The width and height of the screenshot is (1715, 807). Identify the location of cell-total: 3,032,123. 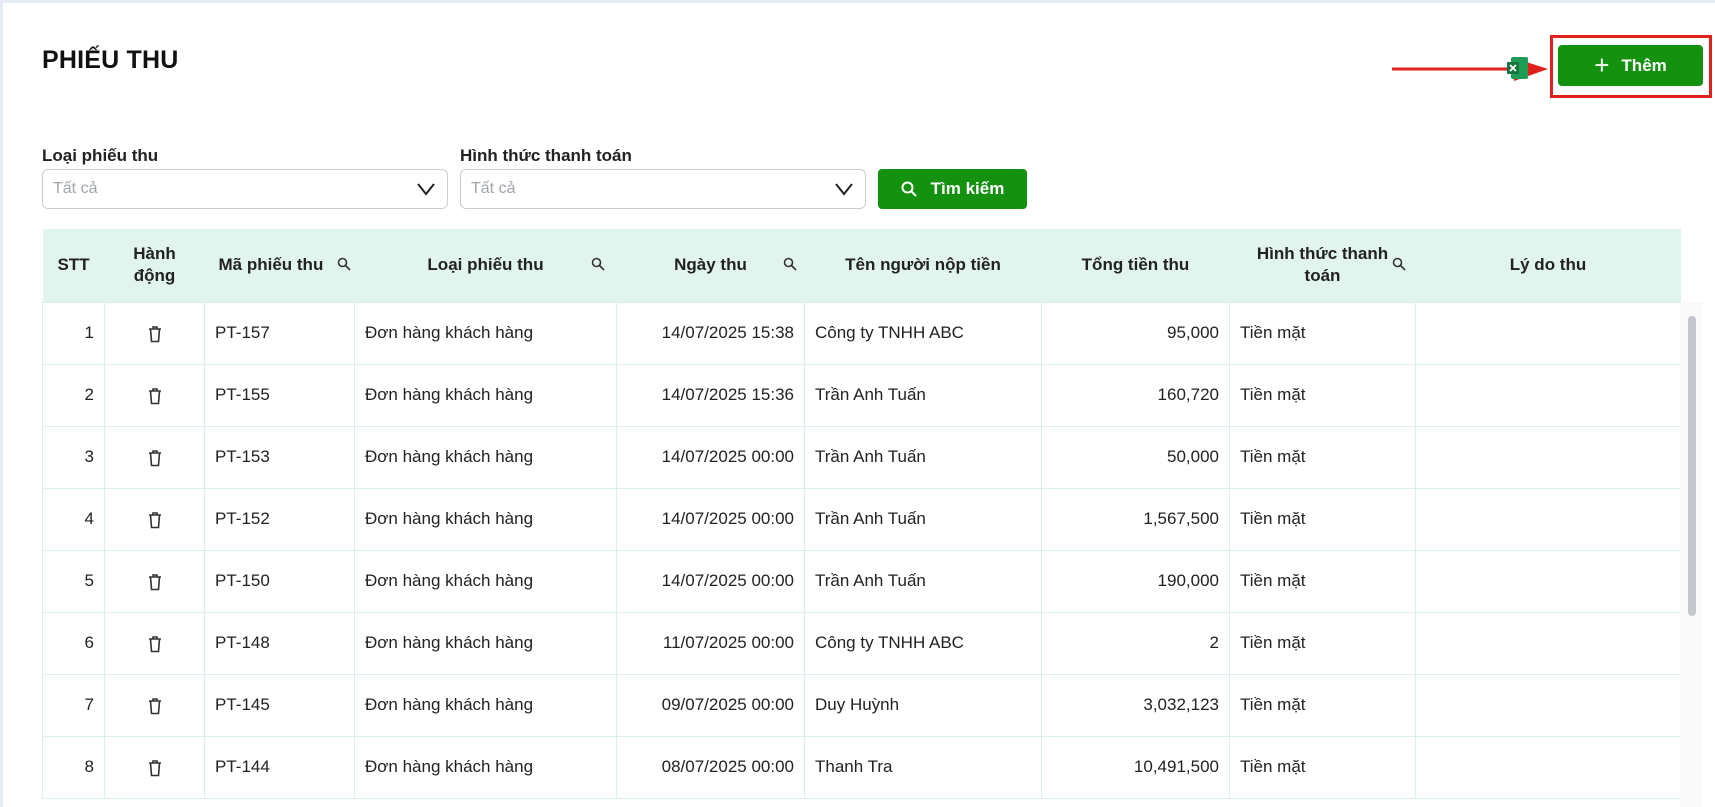
(1135, 705).